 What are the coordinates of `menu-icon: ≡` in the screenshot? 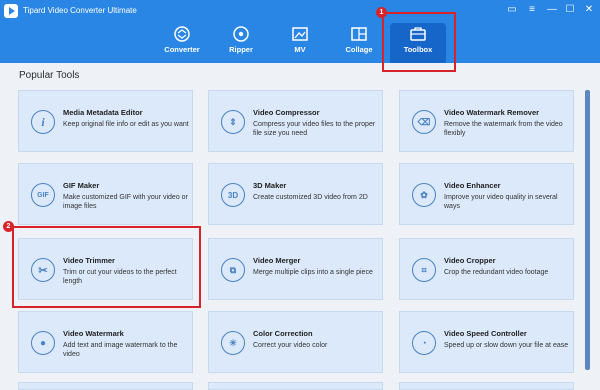 It's located at (532, 10).